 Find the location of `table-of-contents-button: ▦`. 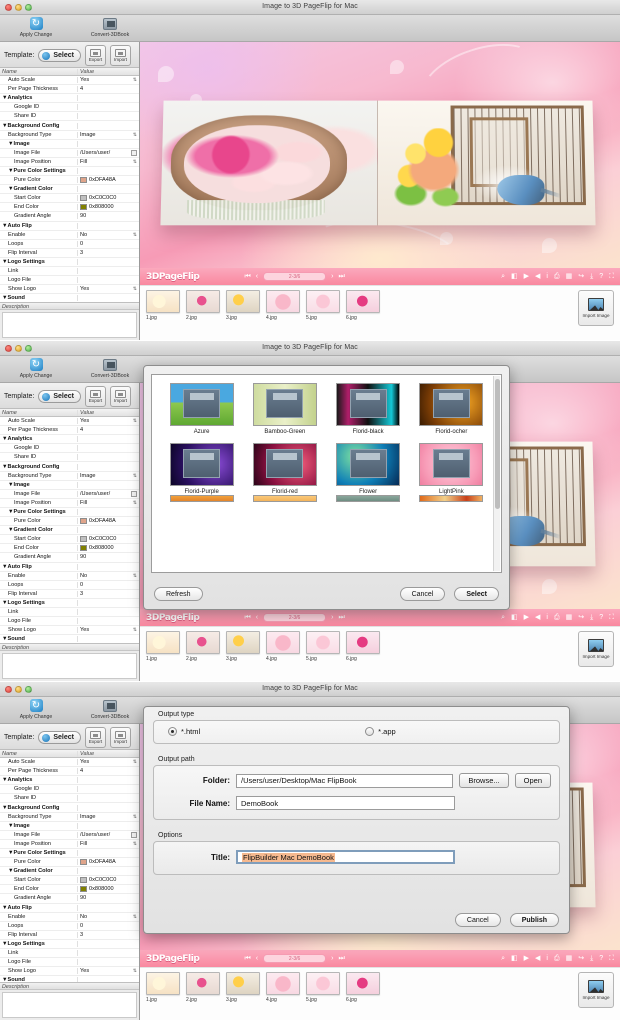

table-of-contents-button: ▦ is located at coordinates (569, 276).